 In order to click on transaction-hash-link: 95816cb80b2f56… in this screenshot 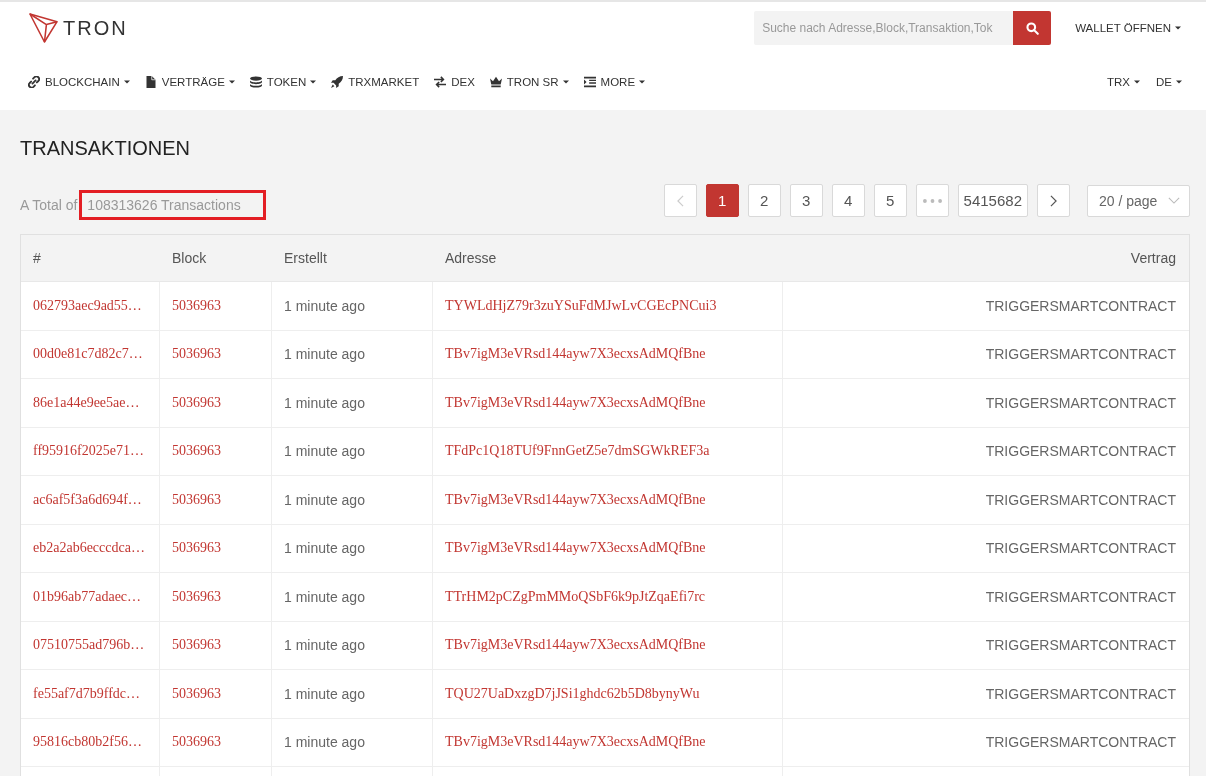, I will do `click(87, 742)`.